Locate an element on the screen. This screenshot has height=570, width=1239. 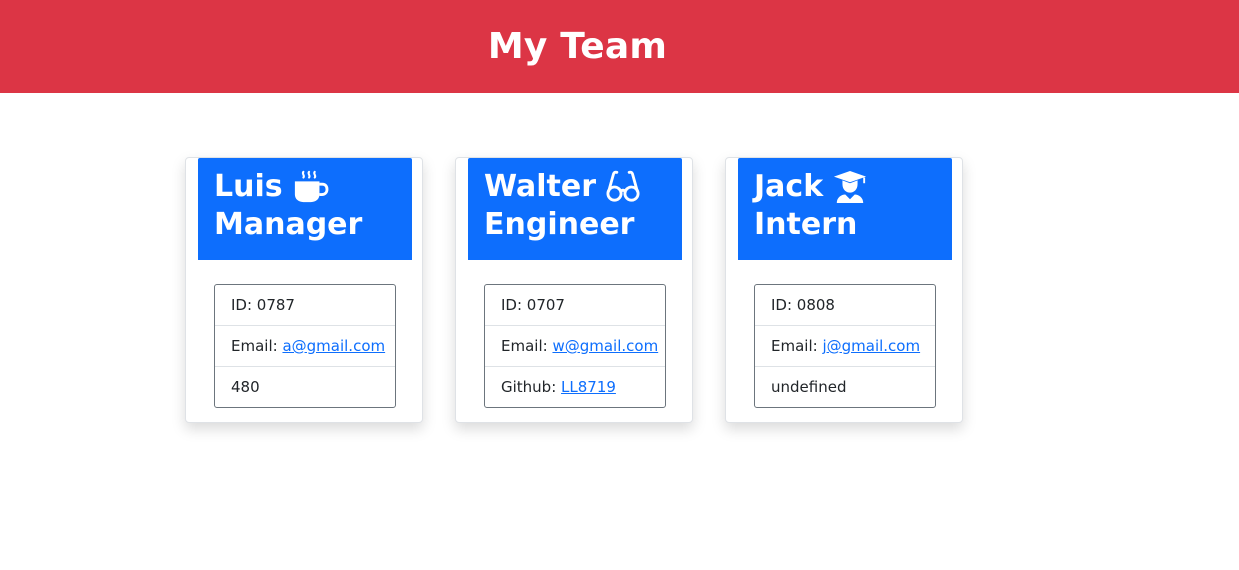
employee-id: 0707 is located at coordinates (545, 305).